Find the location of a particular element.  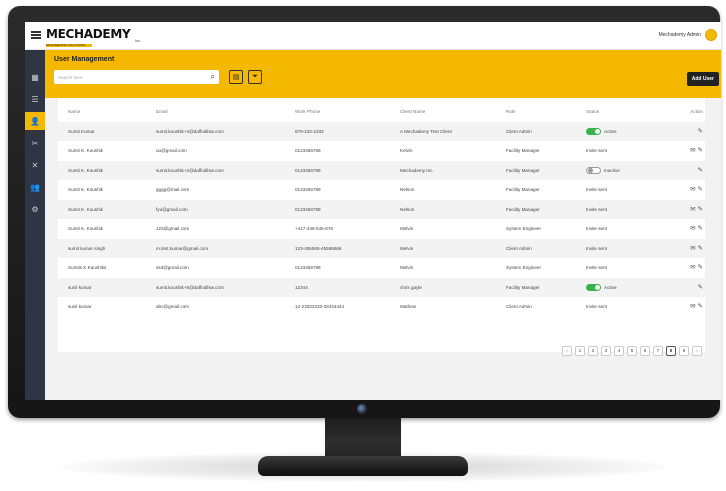

cell-client: Melvin is located at coordinates (407, 267).